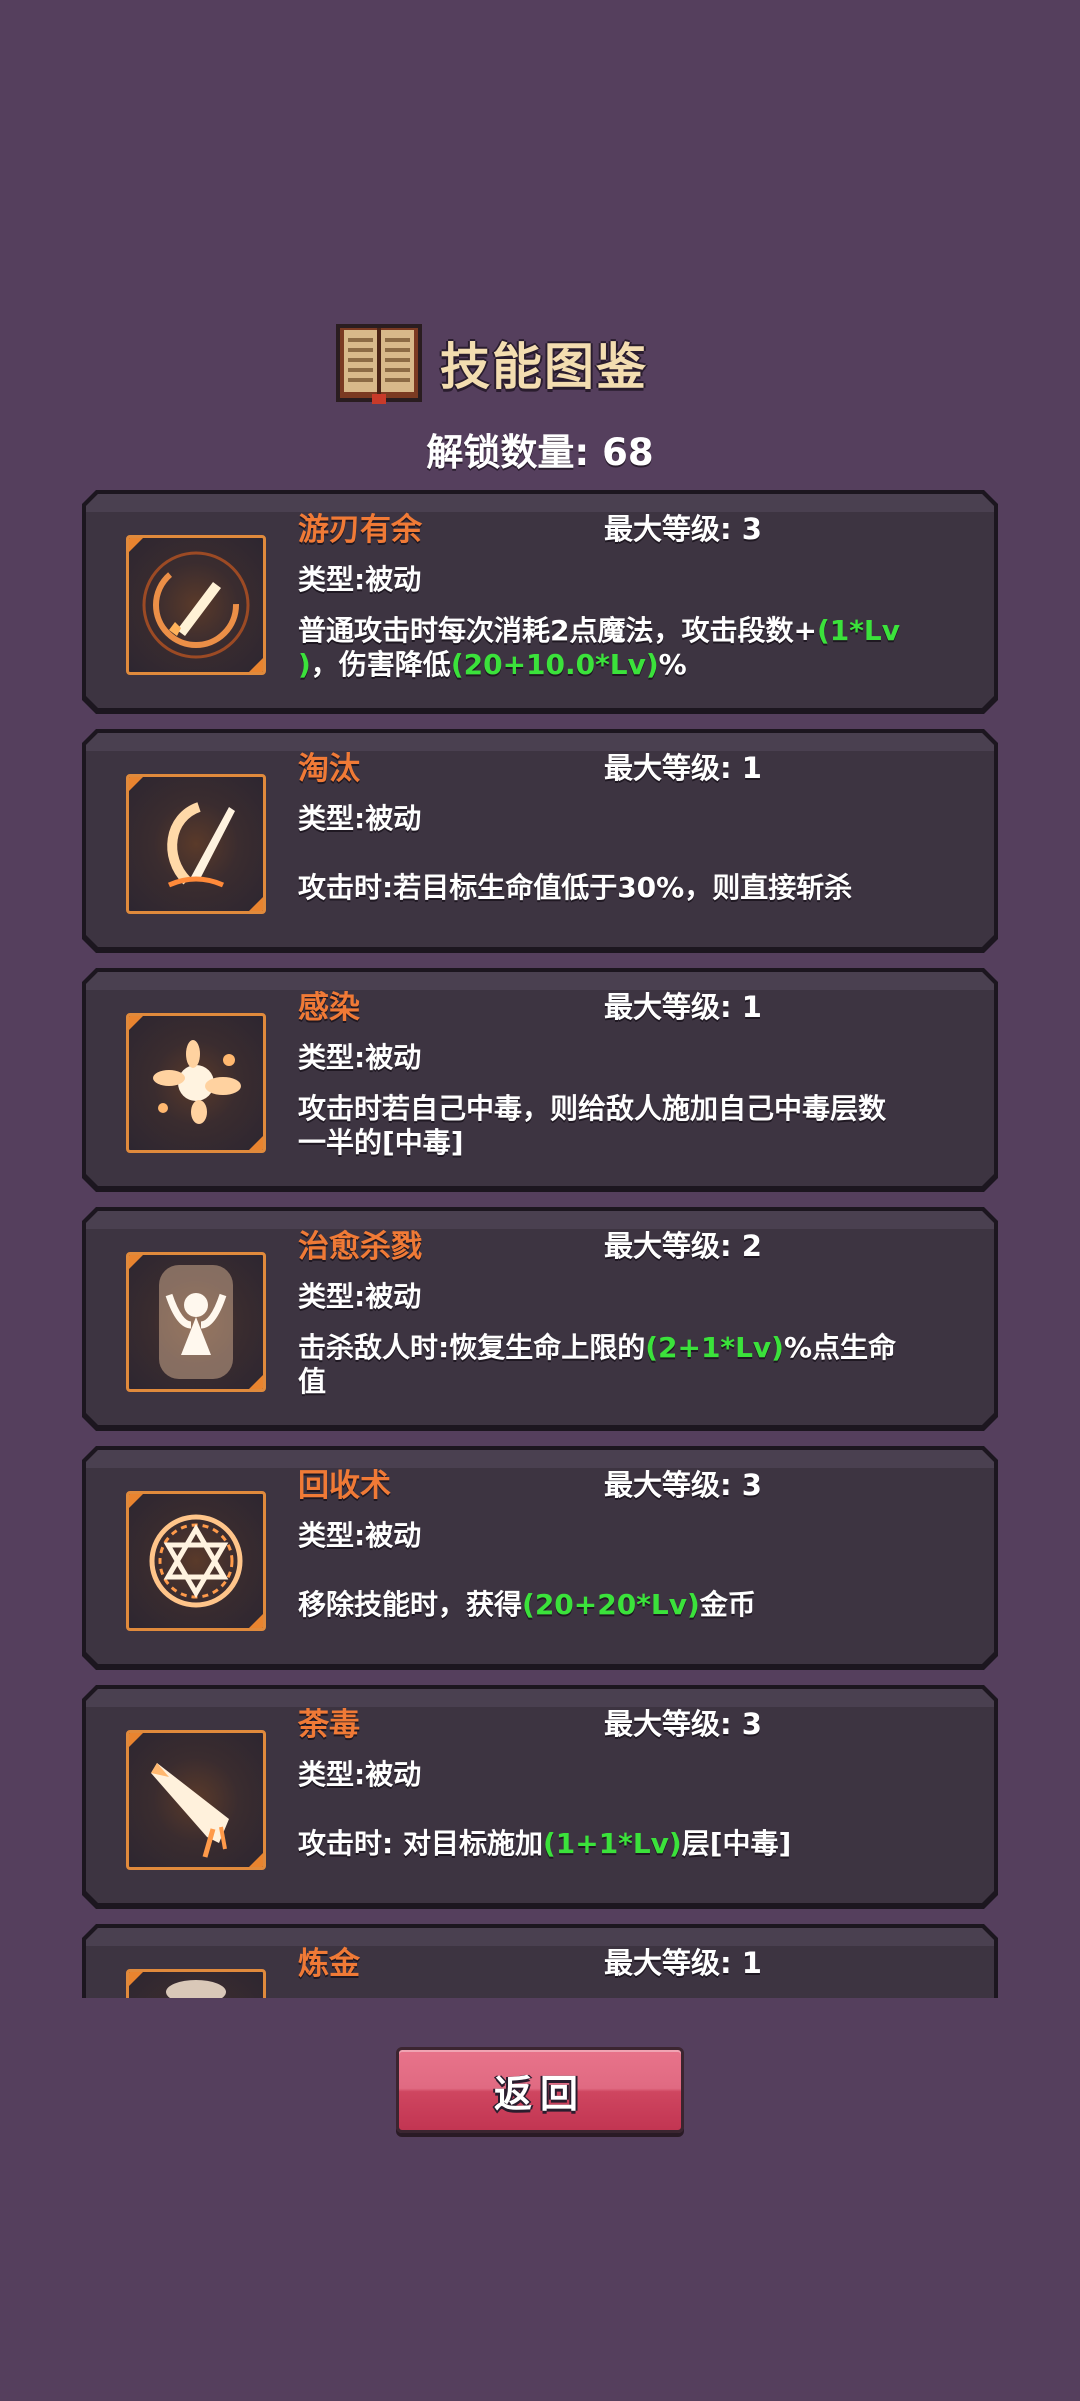 The height and width of the screenshot is (2401, 1080). What do you see at coordinates (329, 1725) in the screenshot?
I see `skill-name: 荼毒` at bounding box center [329, 1725].